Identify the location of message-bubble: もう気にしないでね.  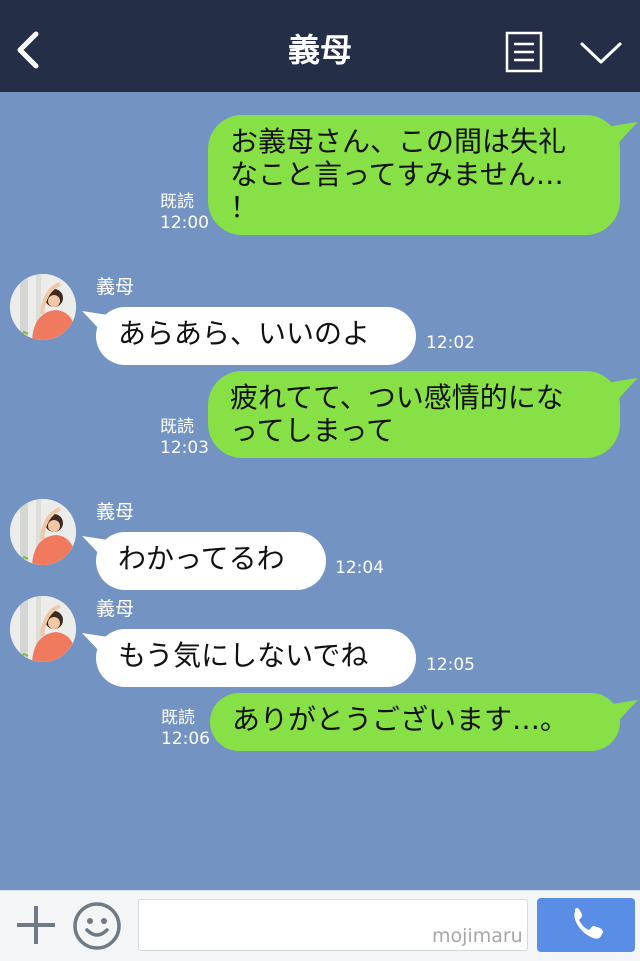
(256, 658).